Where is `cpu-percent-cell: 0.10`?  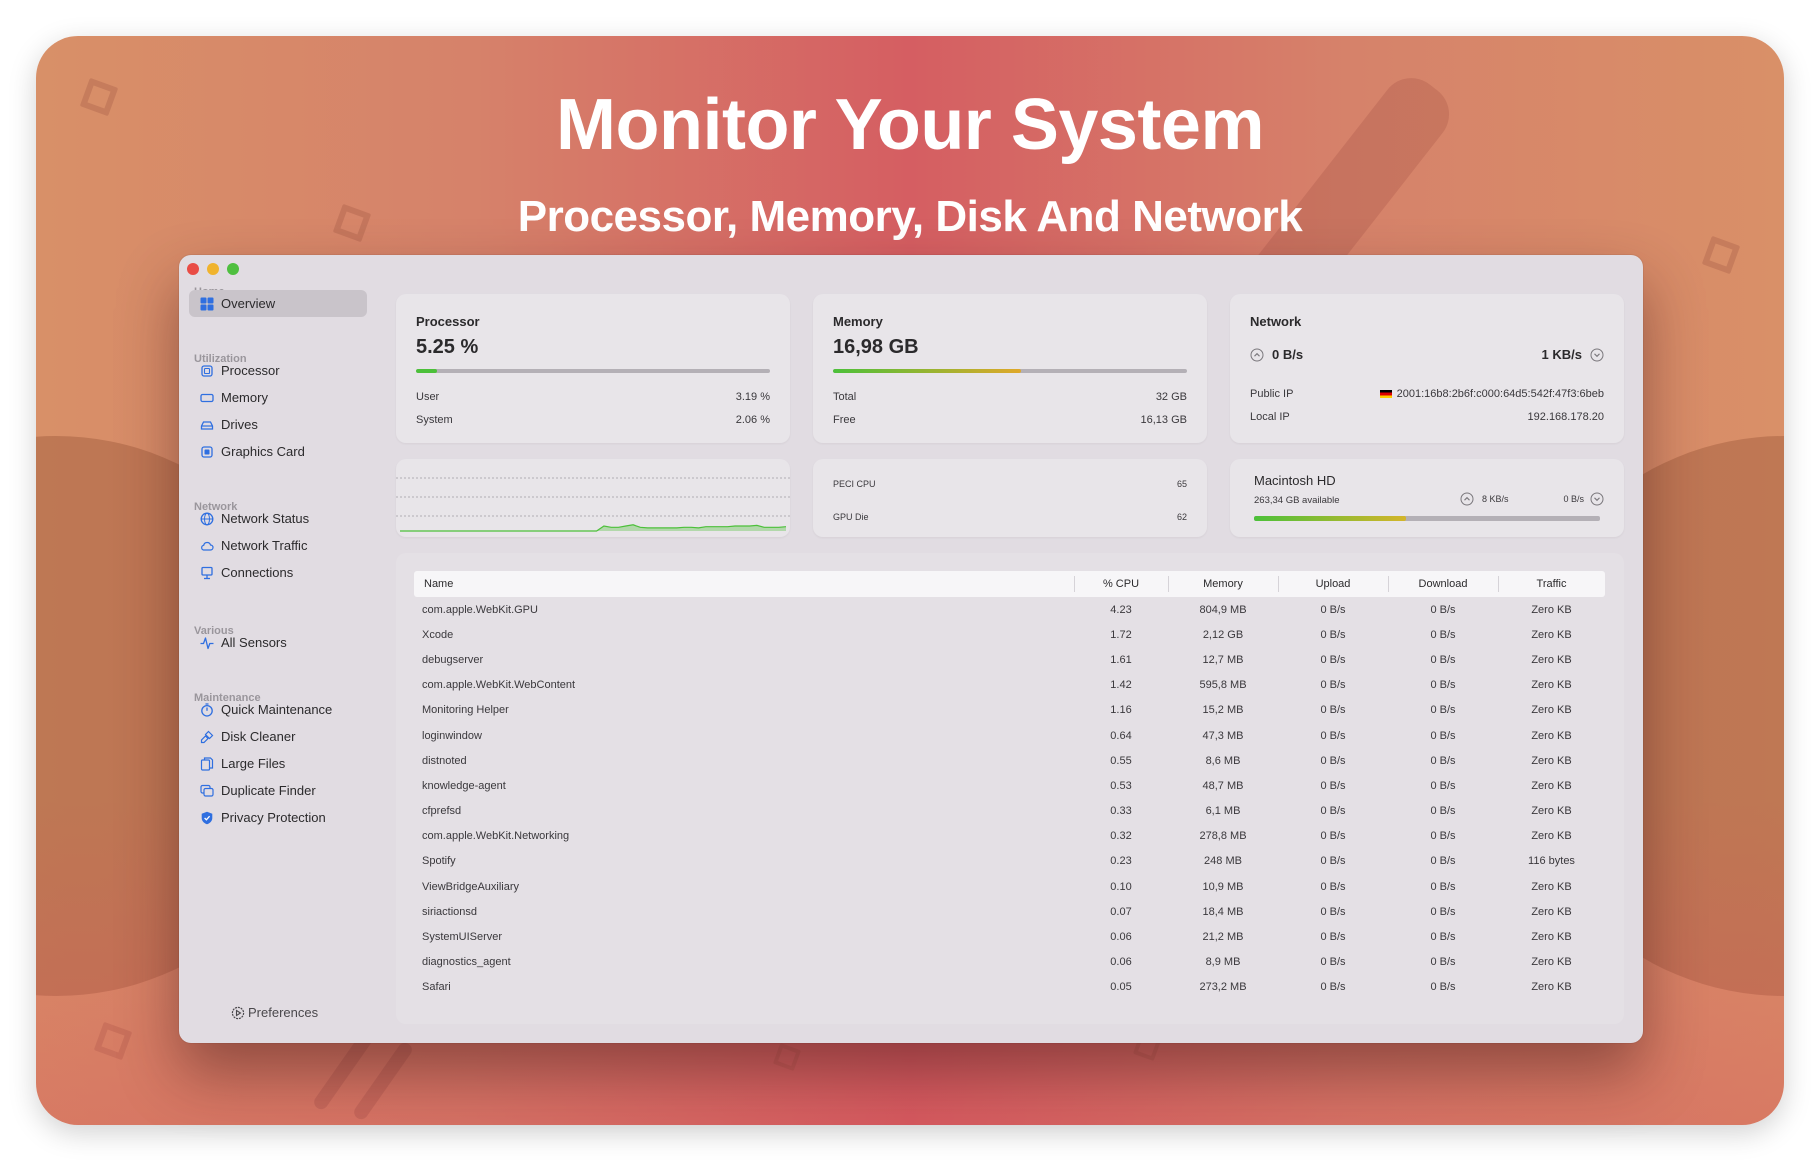 cpu-percent-cell: 0.10 is located at coordinates (1121, 886).